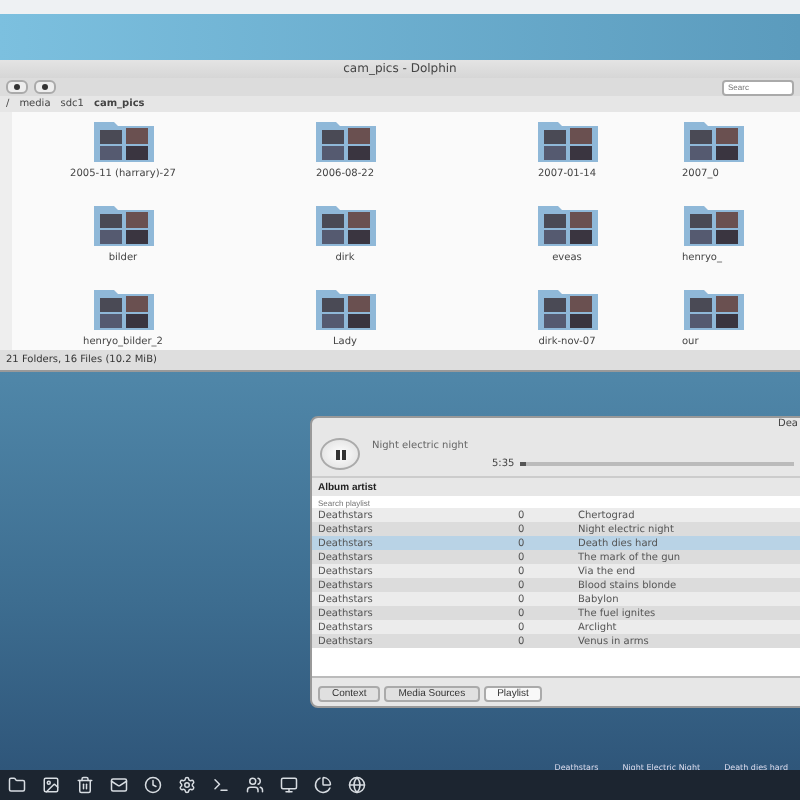 The width and height of the screenshot is (800, 800). Describe the element at coordinates (153, 785) in the screenshot. I see `clock-icon` at that location.